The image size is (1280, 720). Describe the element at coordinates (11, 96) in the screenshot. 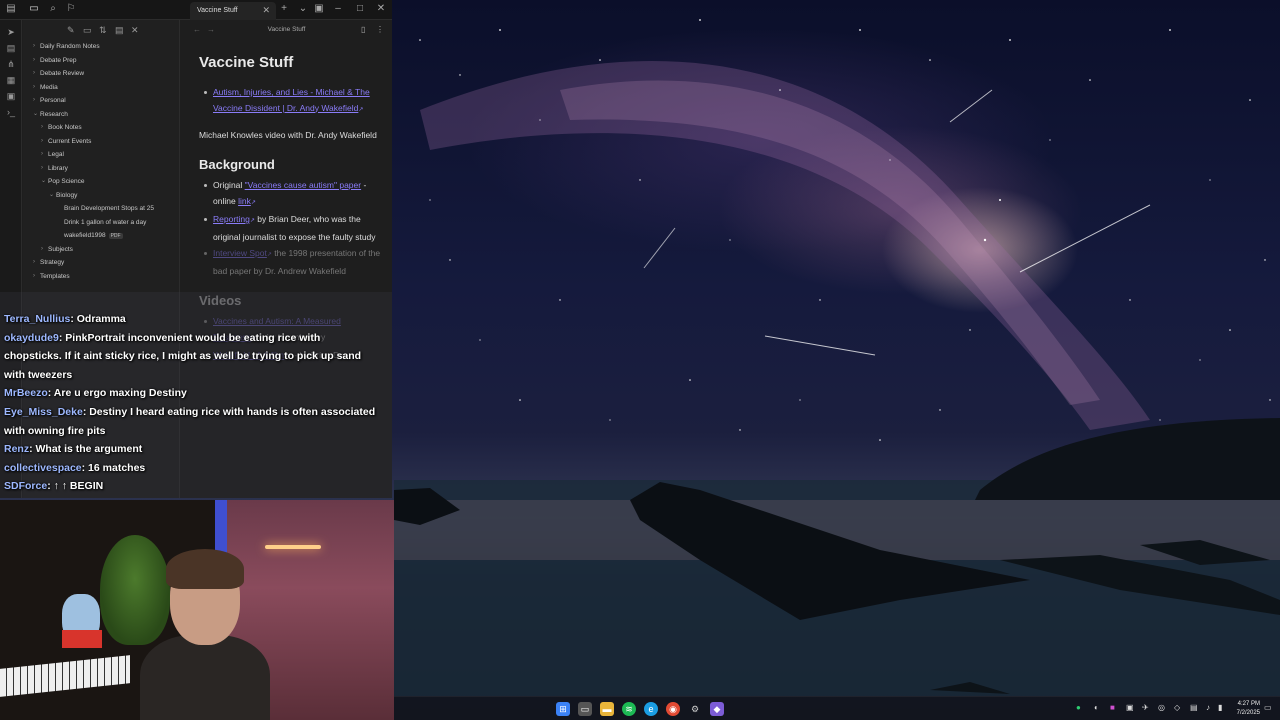

I see `daily-note-icon: ▣` at that location.